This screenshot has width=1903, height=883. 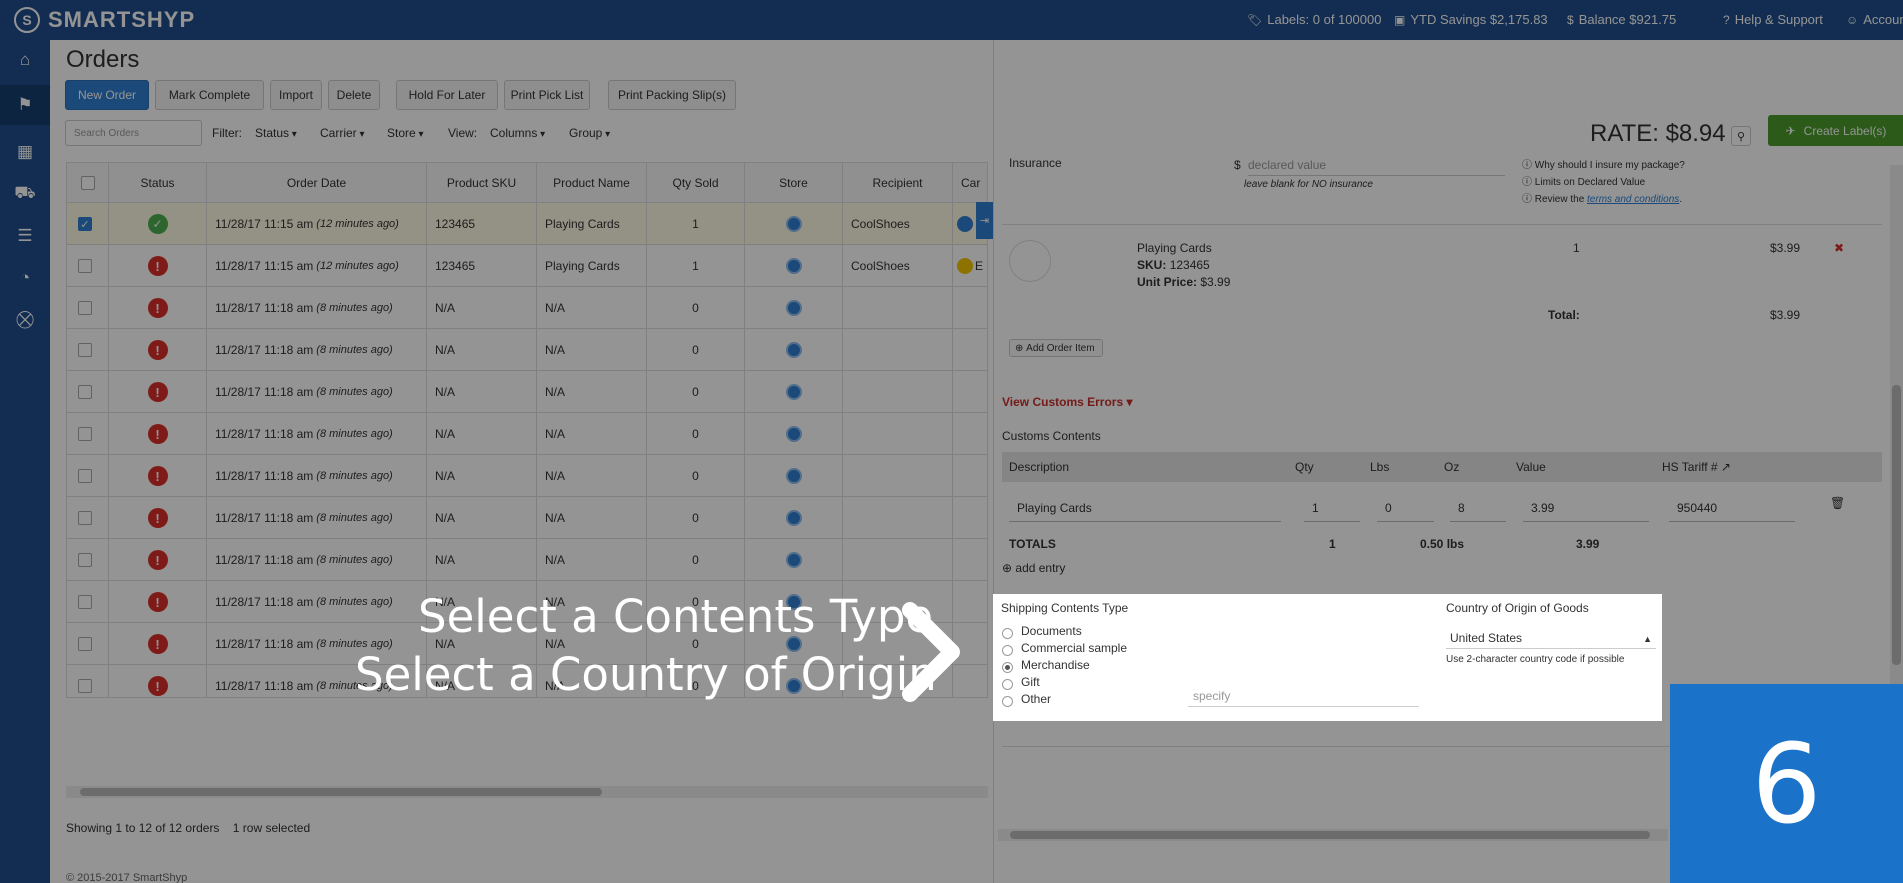 What do you see at coordinates (1303, 696) in the screenshot?
I see `specify-other-input: specify` at bounding box center [1303, 696].